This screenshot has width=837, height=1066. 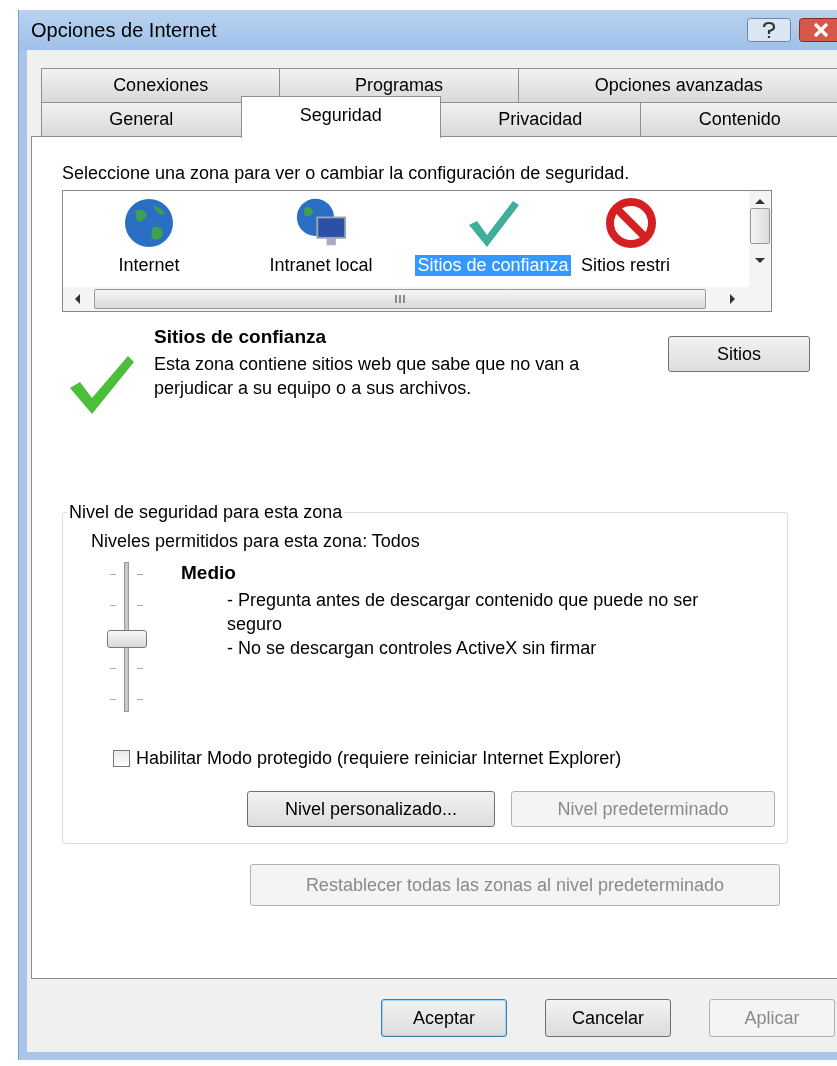 What do you see at coordinates (818, 30) in the screenshot?
I see `close-icon` at bounding box center [818, 30].